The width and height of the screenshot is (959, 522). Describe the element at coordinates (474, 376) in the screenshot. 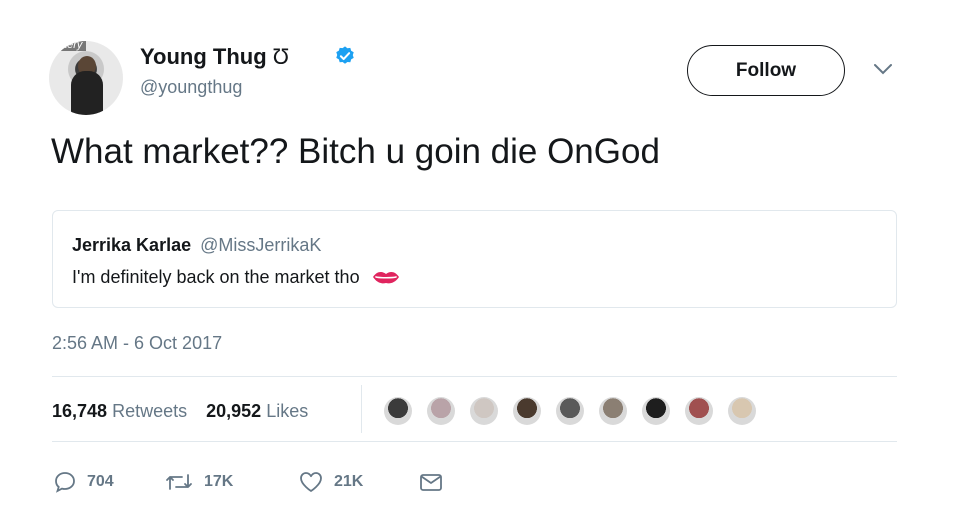

I see `divider-top` at that location.